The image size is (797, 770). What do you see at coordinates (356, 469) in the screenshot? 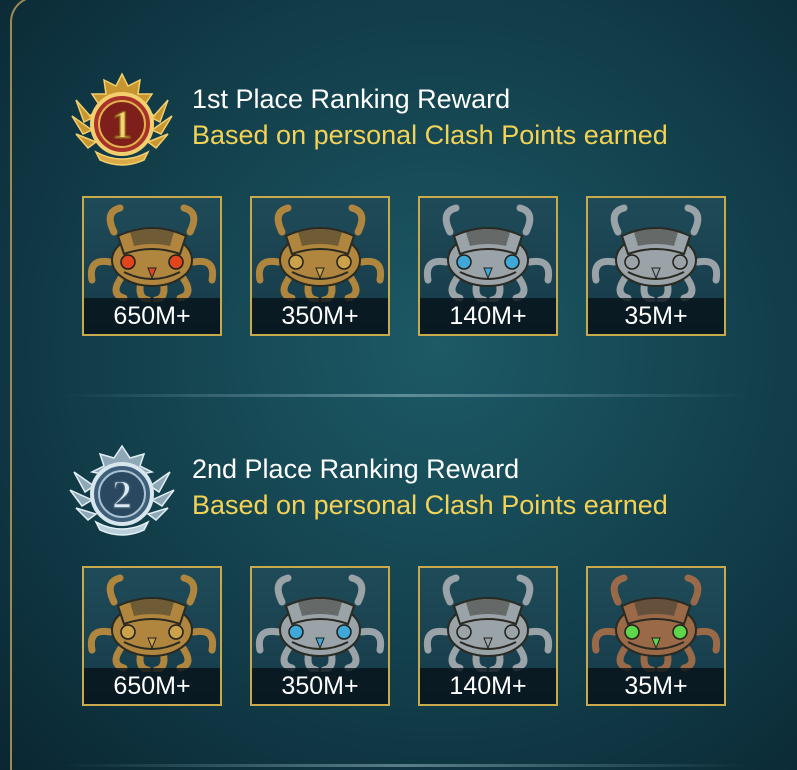
I see `section-title: 2nd Place Ranking Reward` at bounding box center [356, 469].